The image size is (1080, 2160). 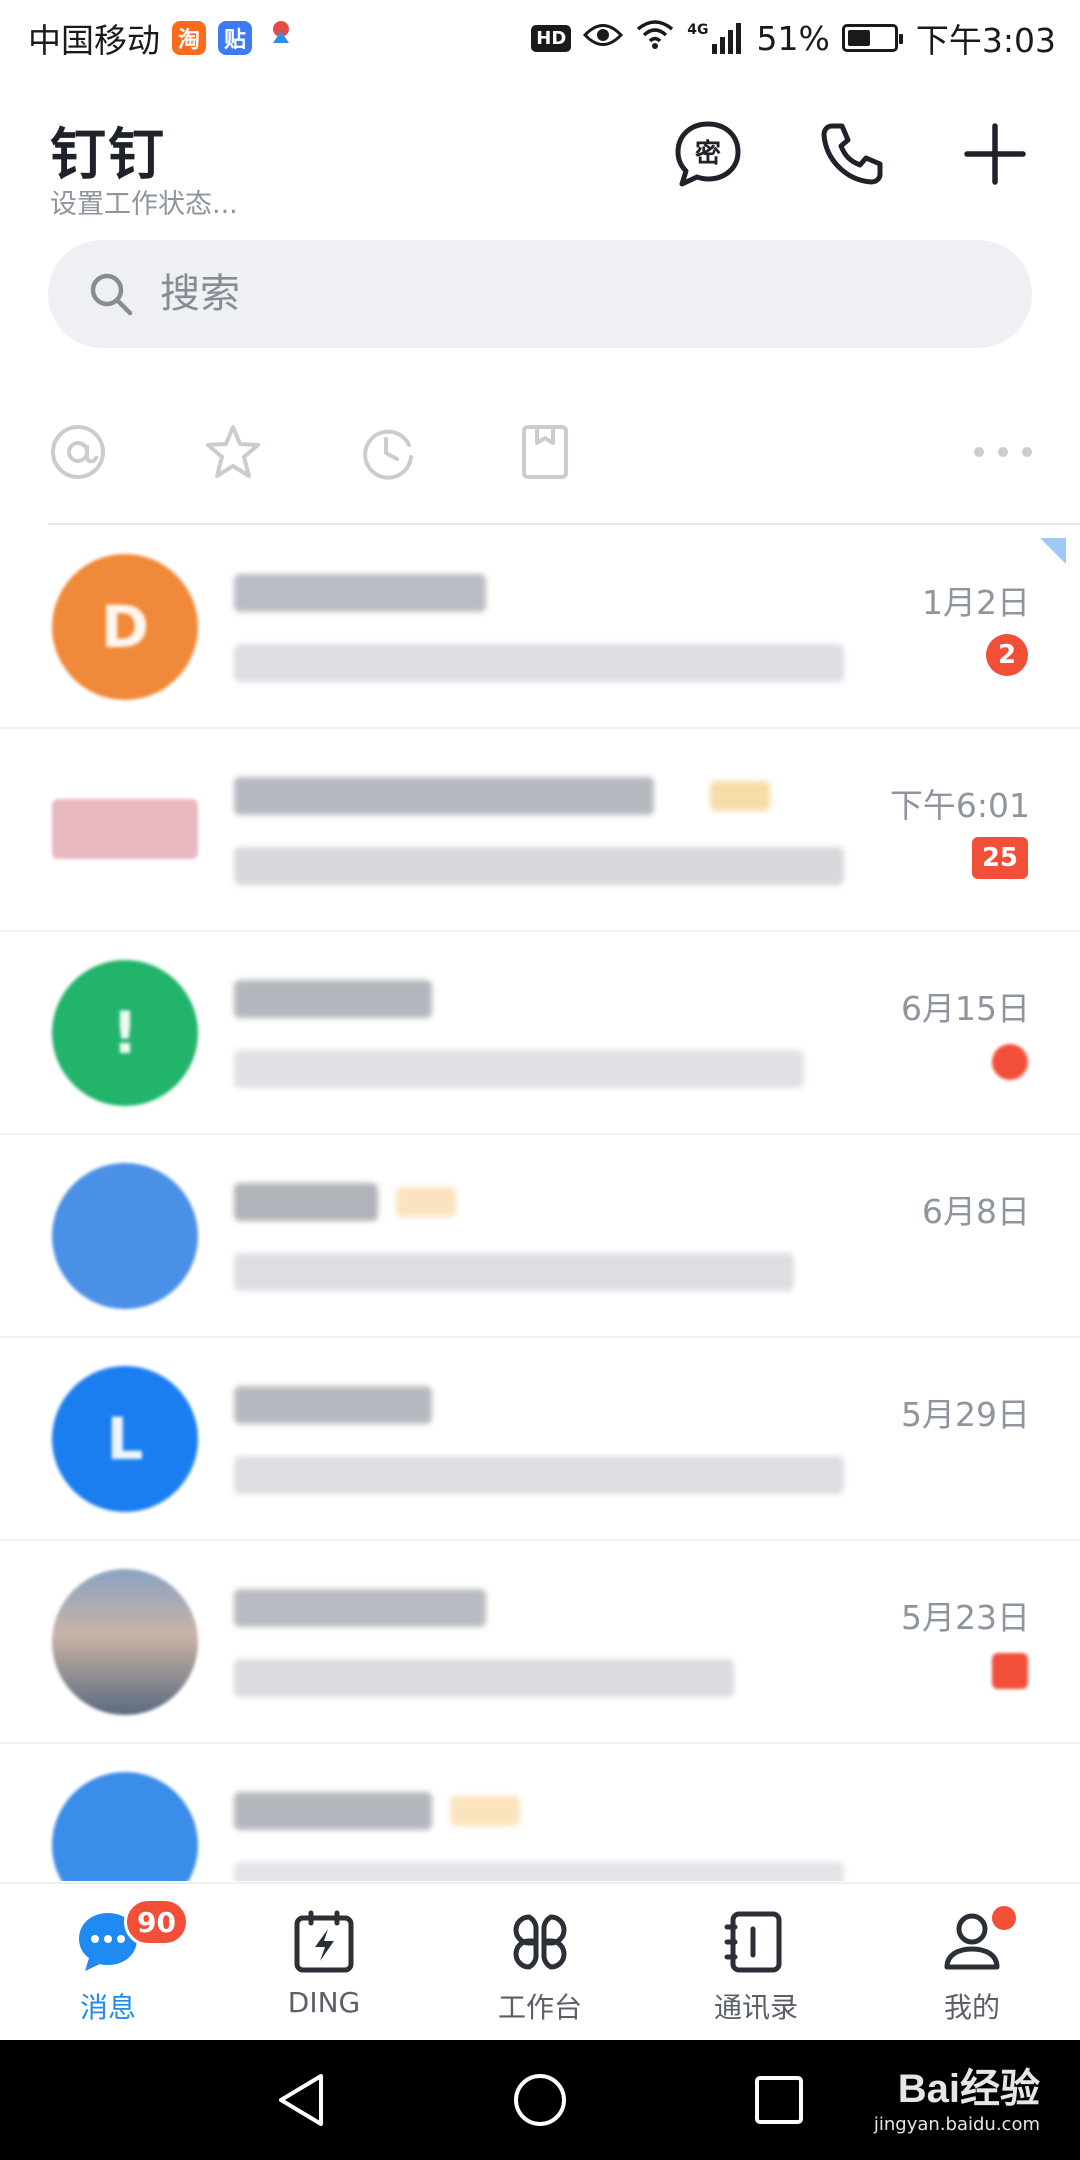 What do you see at coordinates (603, 38) in the screenshot?
I see `eye-comfort-icon` at bounding box center [603, 38].